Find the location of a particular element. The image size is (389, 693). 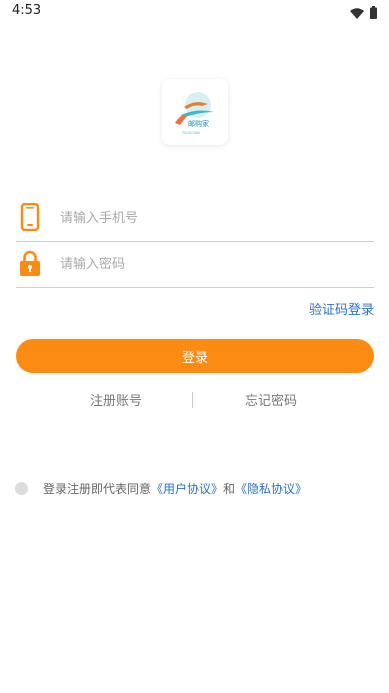

password-row is located at coordinates (195, 264).